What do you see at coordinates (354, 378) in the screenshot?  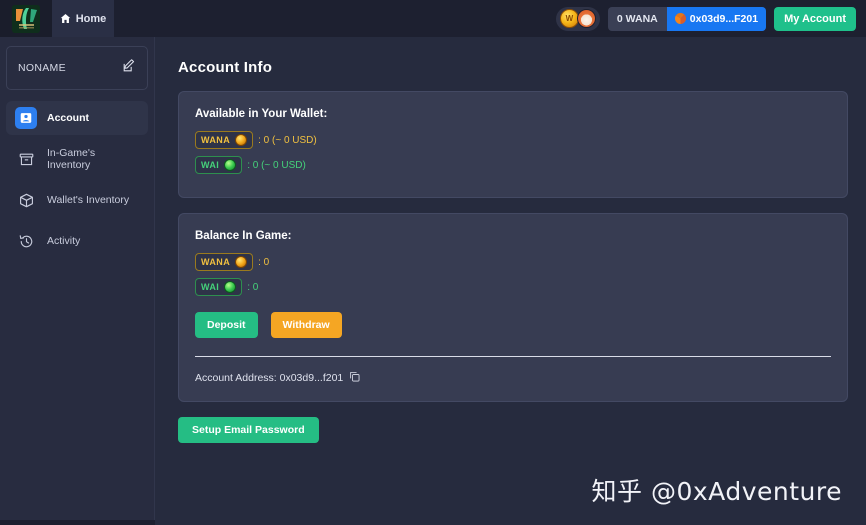 I see `copy-icon` at bounding box center [354, 378].